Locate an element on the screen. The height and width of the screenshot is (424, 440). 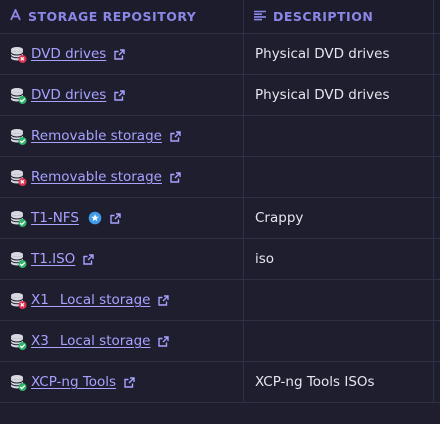
column-header-description: DESCRIPTION is located at coordinates (339, 16).